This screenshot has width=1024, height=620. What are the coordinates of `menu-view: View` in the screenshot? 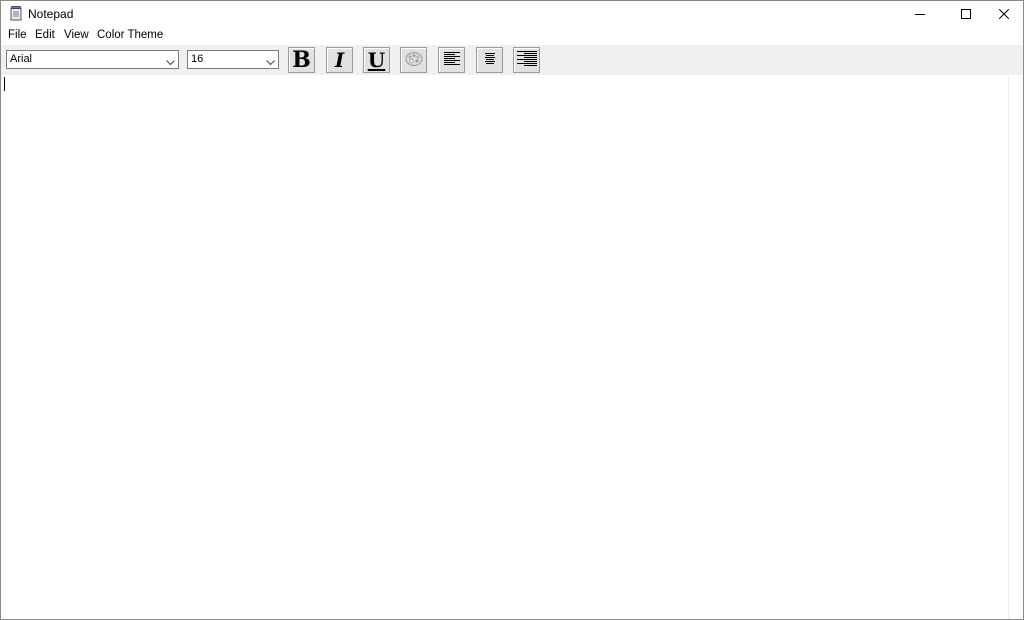 It's located at (76, 35).